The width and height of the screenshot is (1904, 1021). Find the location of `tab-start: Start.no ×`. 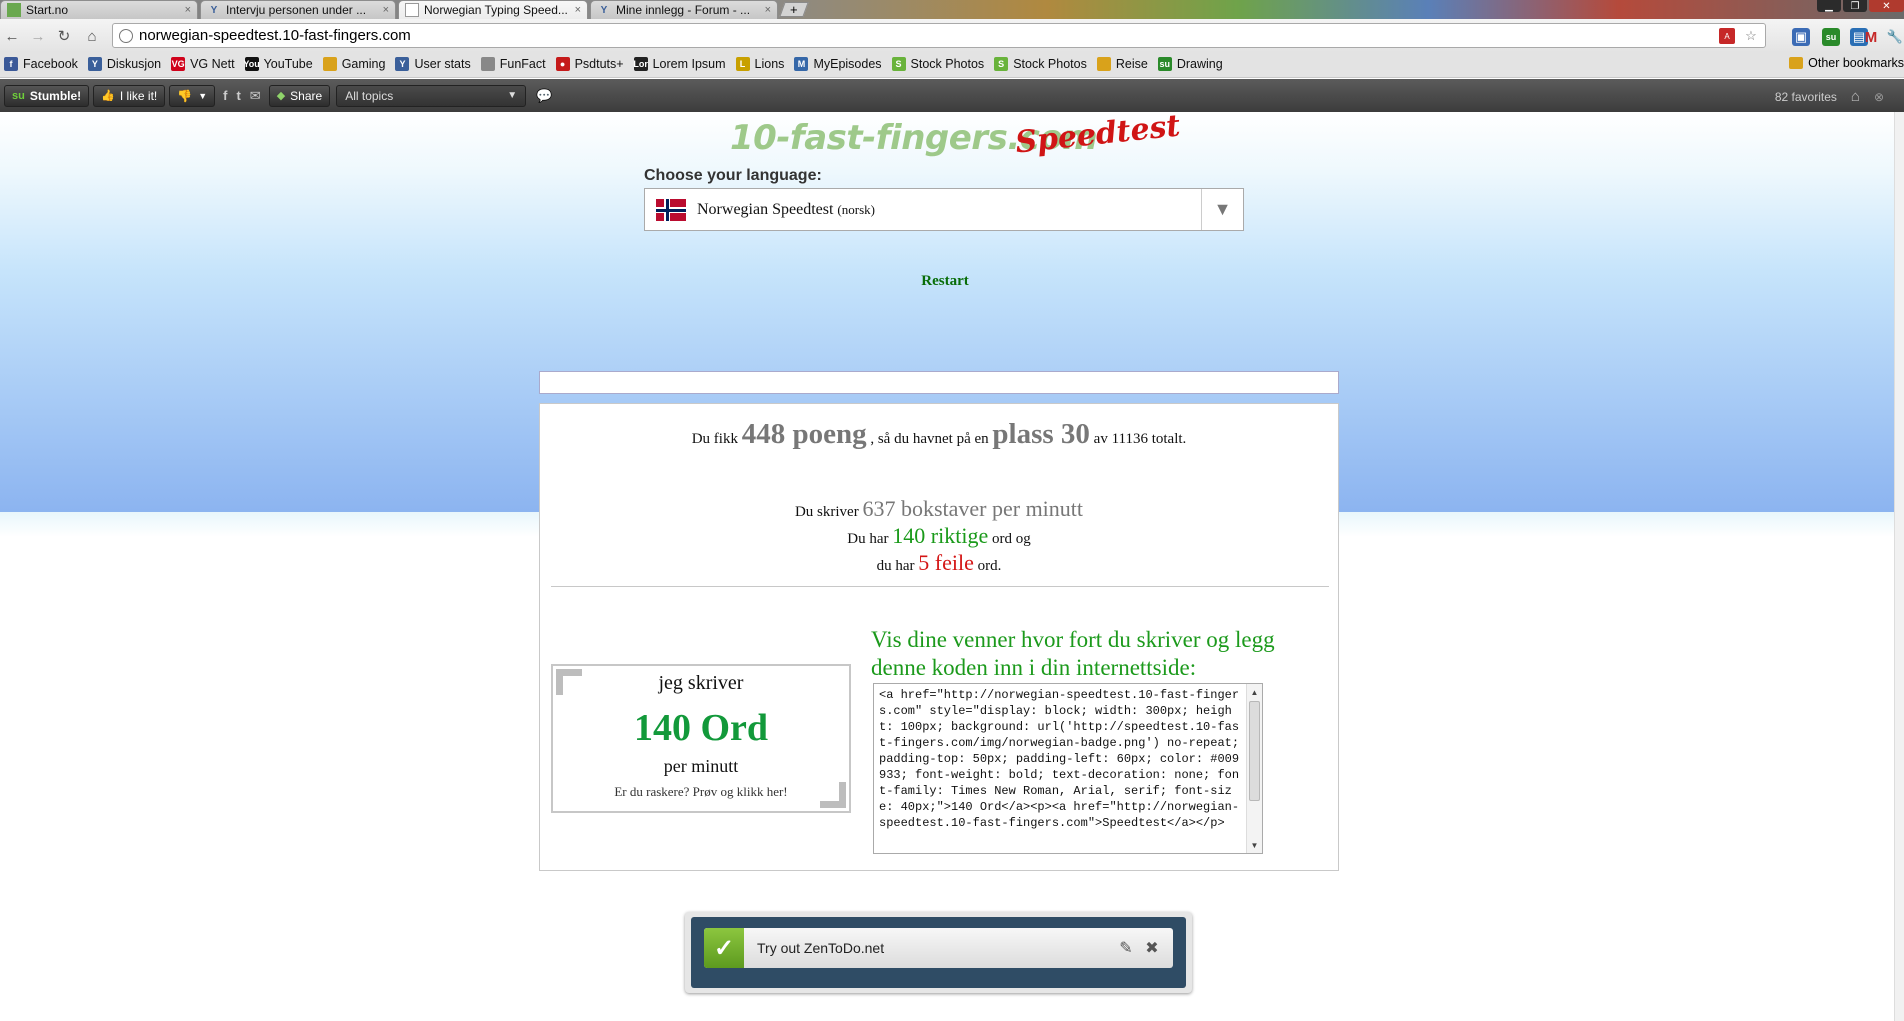

tab-start: Start.no × is located at coordinates (99, 9).